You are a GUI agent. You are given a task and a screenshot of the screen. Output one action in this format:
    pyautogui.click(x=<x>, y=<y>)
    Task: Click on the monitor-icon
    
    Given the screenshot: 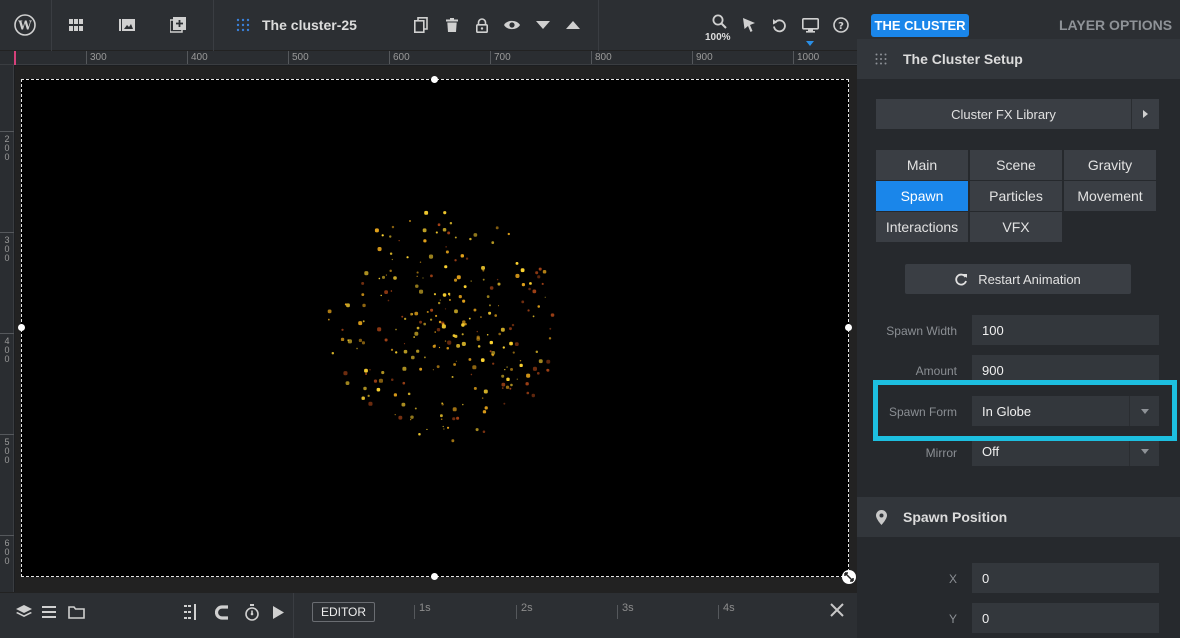 What is the action you would take?
    pyautogui.click(x=810, y=25)
    